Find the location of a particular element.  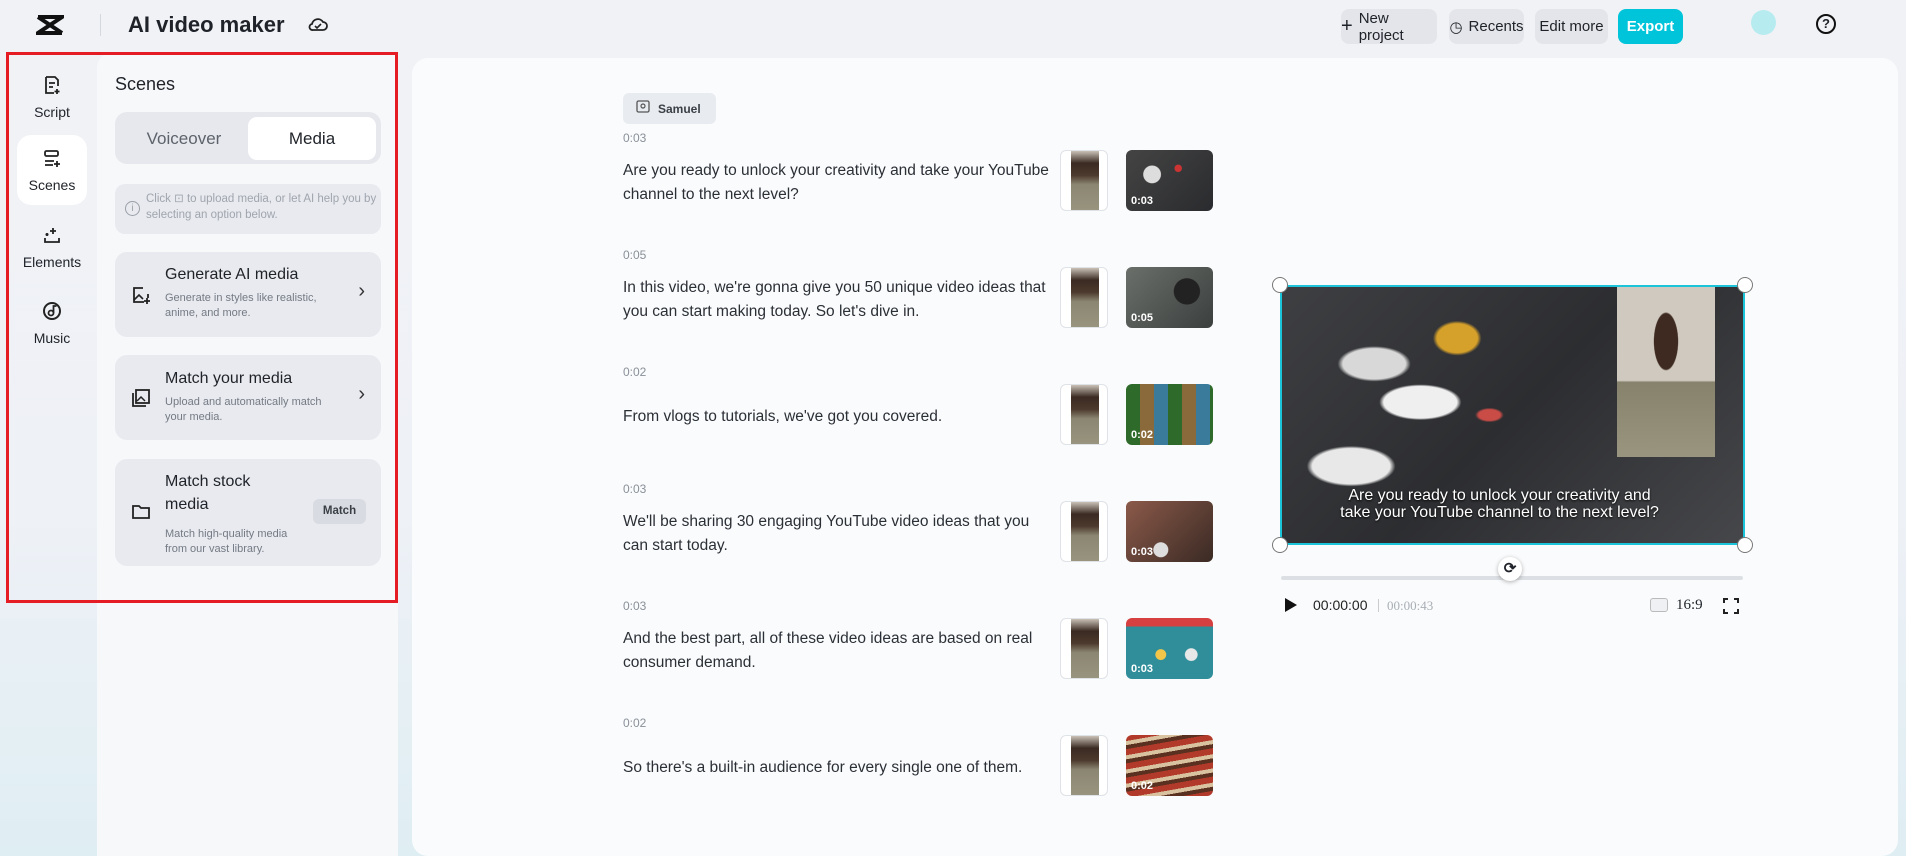

aspect-ratio: 16:9 is located at coordinates (1689, 605).